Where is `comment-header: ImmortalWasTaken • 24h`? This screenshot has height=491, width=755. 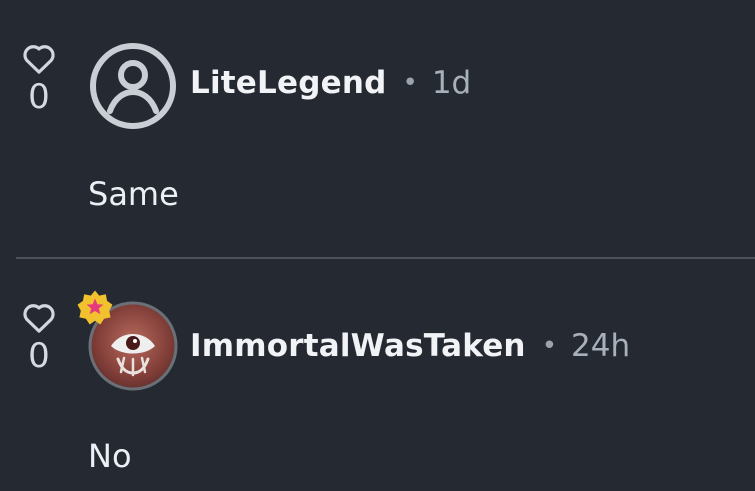 comment-header: ImmortalWasTaken • 24h is located at coordinates (410, 346).